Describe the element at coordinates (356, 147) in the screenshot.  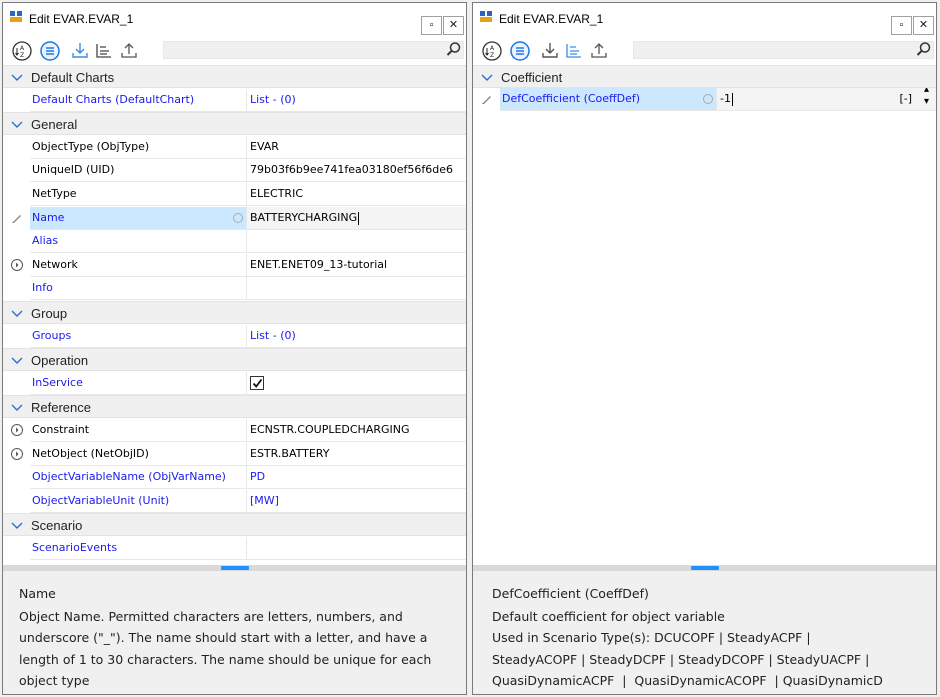
I see `property-value: EVAR` at that location.